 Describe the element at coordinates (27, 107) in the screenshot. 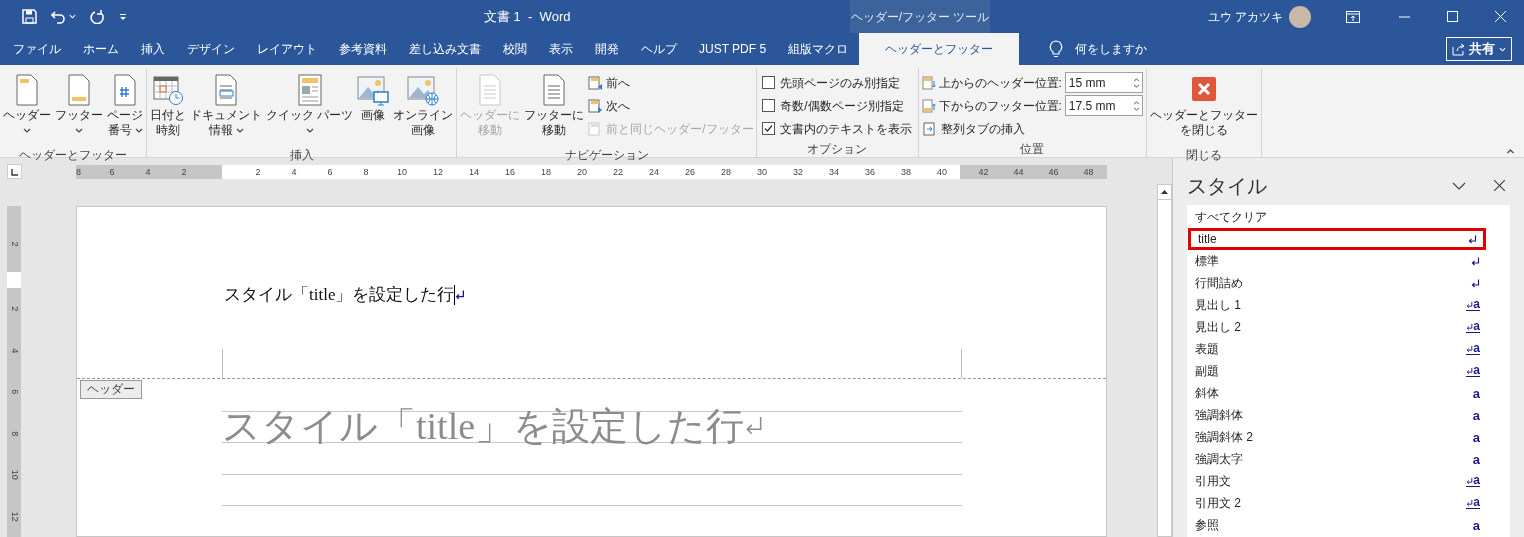

I see `ribbon-button: ヘッダー` at that location.